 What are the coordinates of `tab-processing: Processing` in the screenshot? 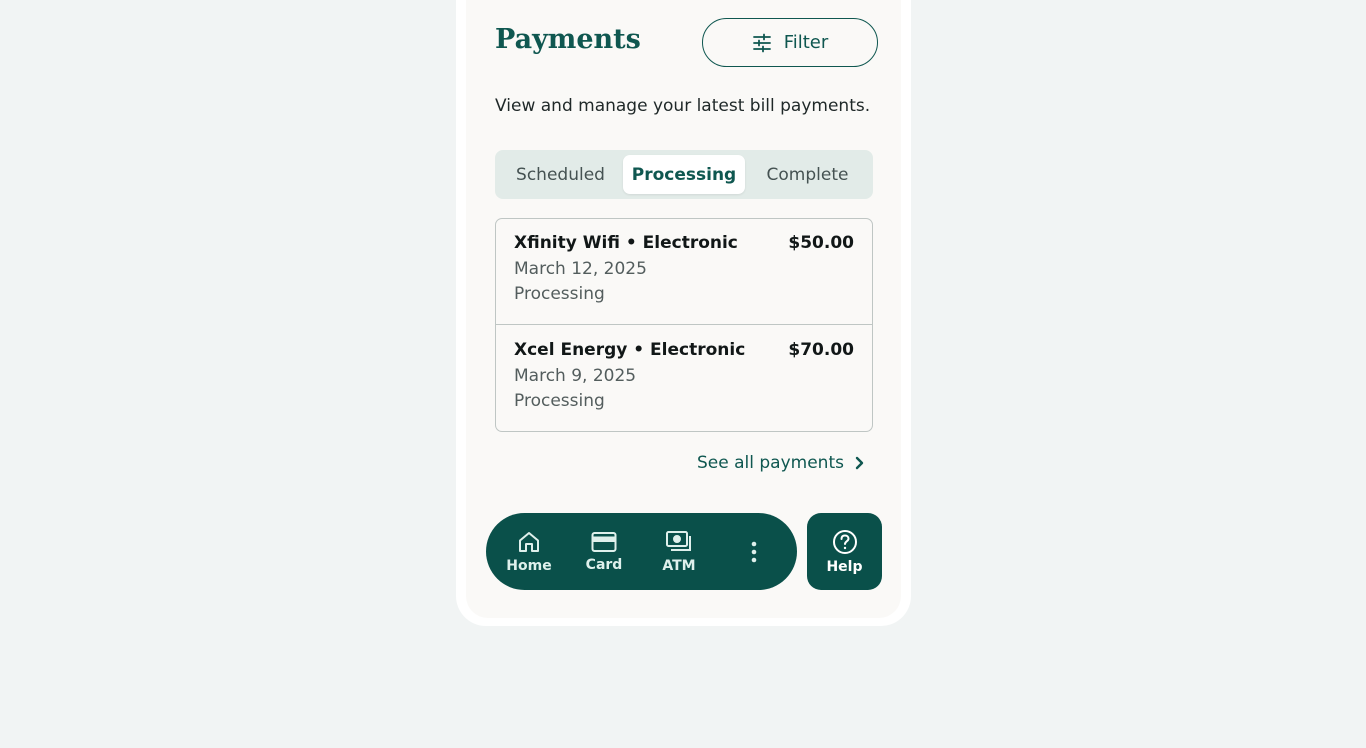 It's located at (684, 174).